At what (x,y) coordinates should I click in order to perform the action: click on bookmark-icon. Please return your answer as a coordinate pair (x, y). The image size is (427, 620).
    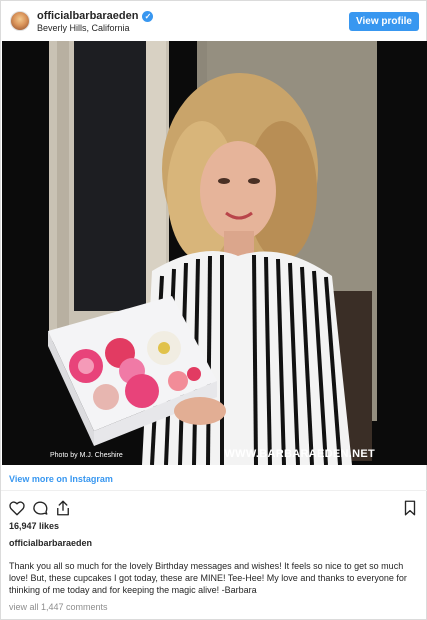
    Looking at the image, I should click on (410, 508).